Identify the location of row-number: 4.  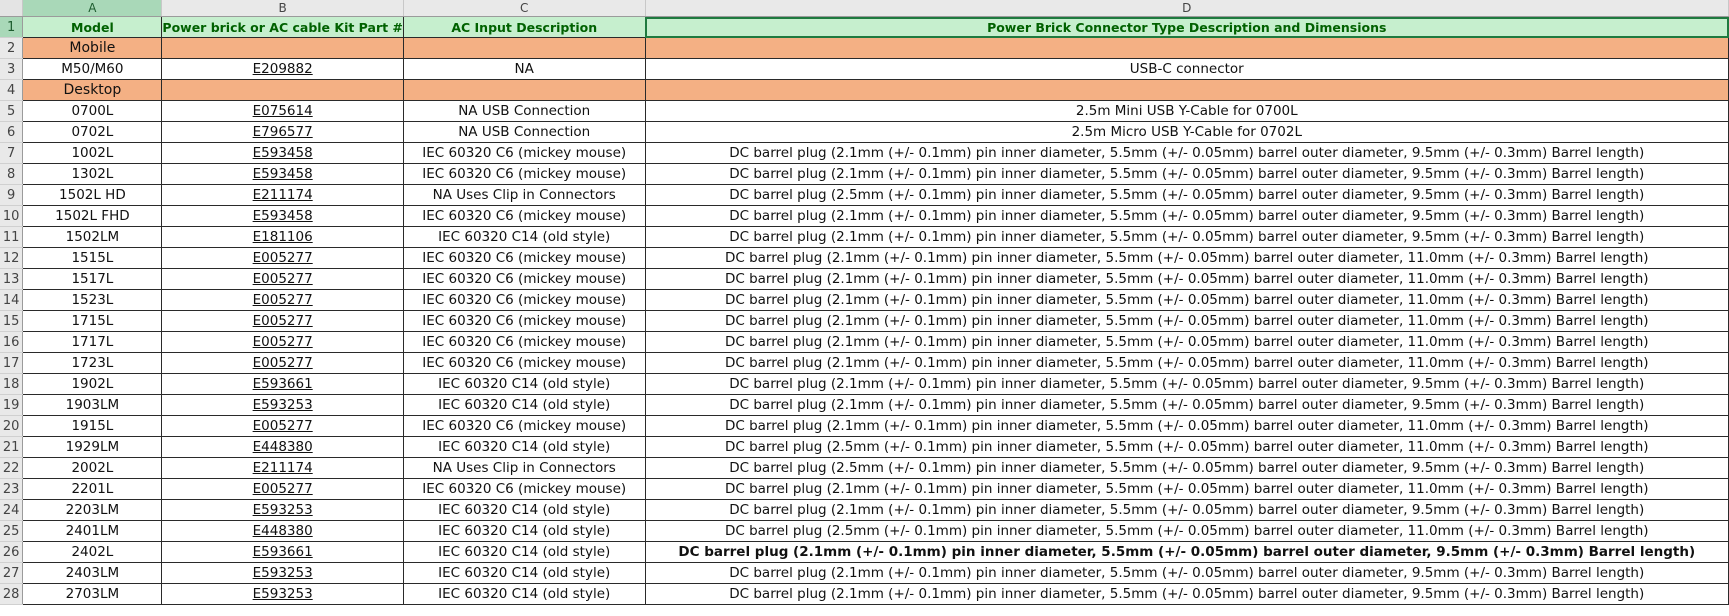
(12, 90).